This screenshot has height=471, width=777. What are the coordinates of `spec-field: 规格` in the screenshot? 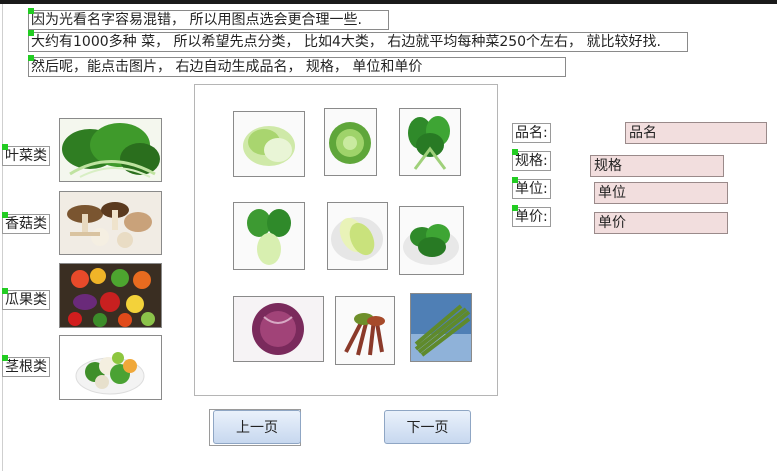 It's located at (657, 166).